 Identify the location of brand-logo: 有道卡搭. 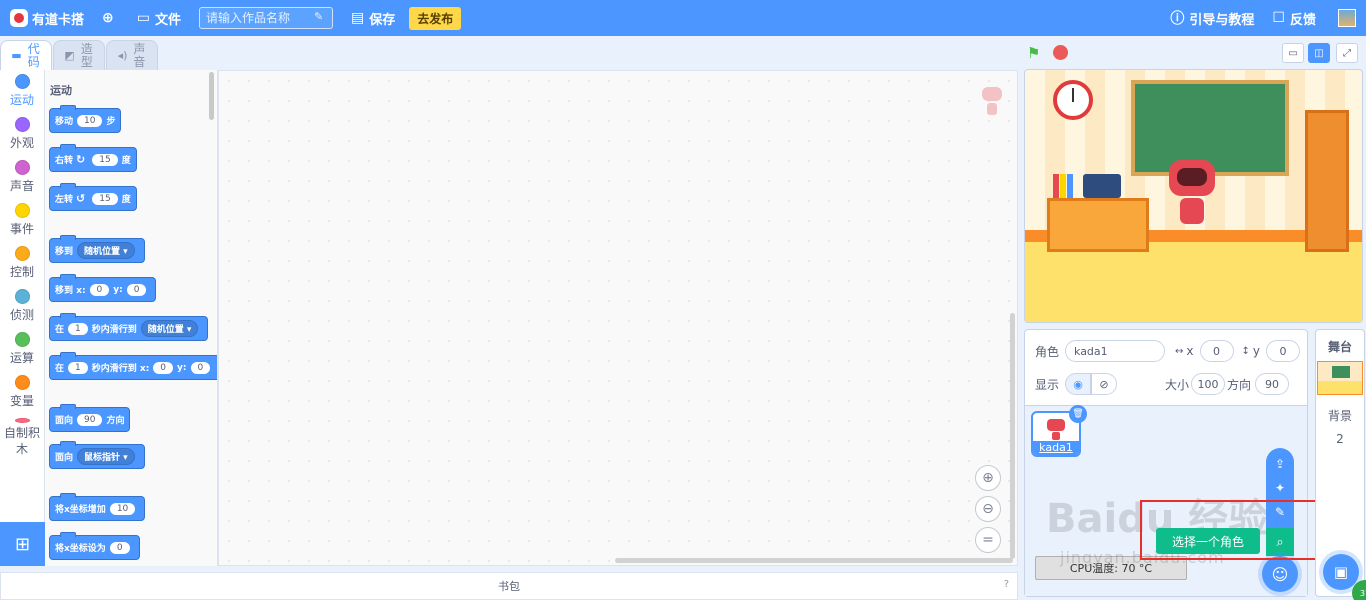
(47, 18).